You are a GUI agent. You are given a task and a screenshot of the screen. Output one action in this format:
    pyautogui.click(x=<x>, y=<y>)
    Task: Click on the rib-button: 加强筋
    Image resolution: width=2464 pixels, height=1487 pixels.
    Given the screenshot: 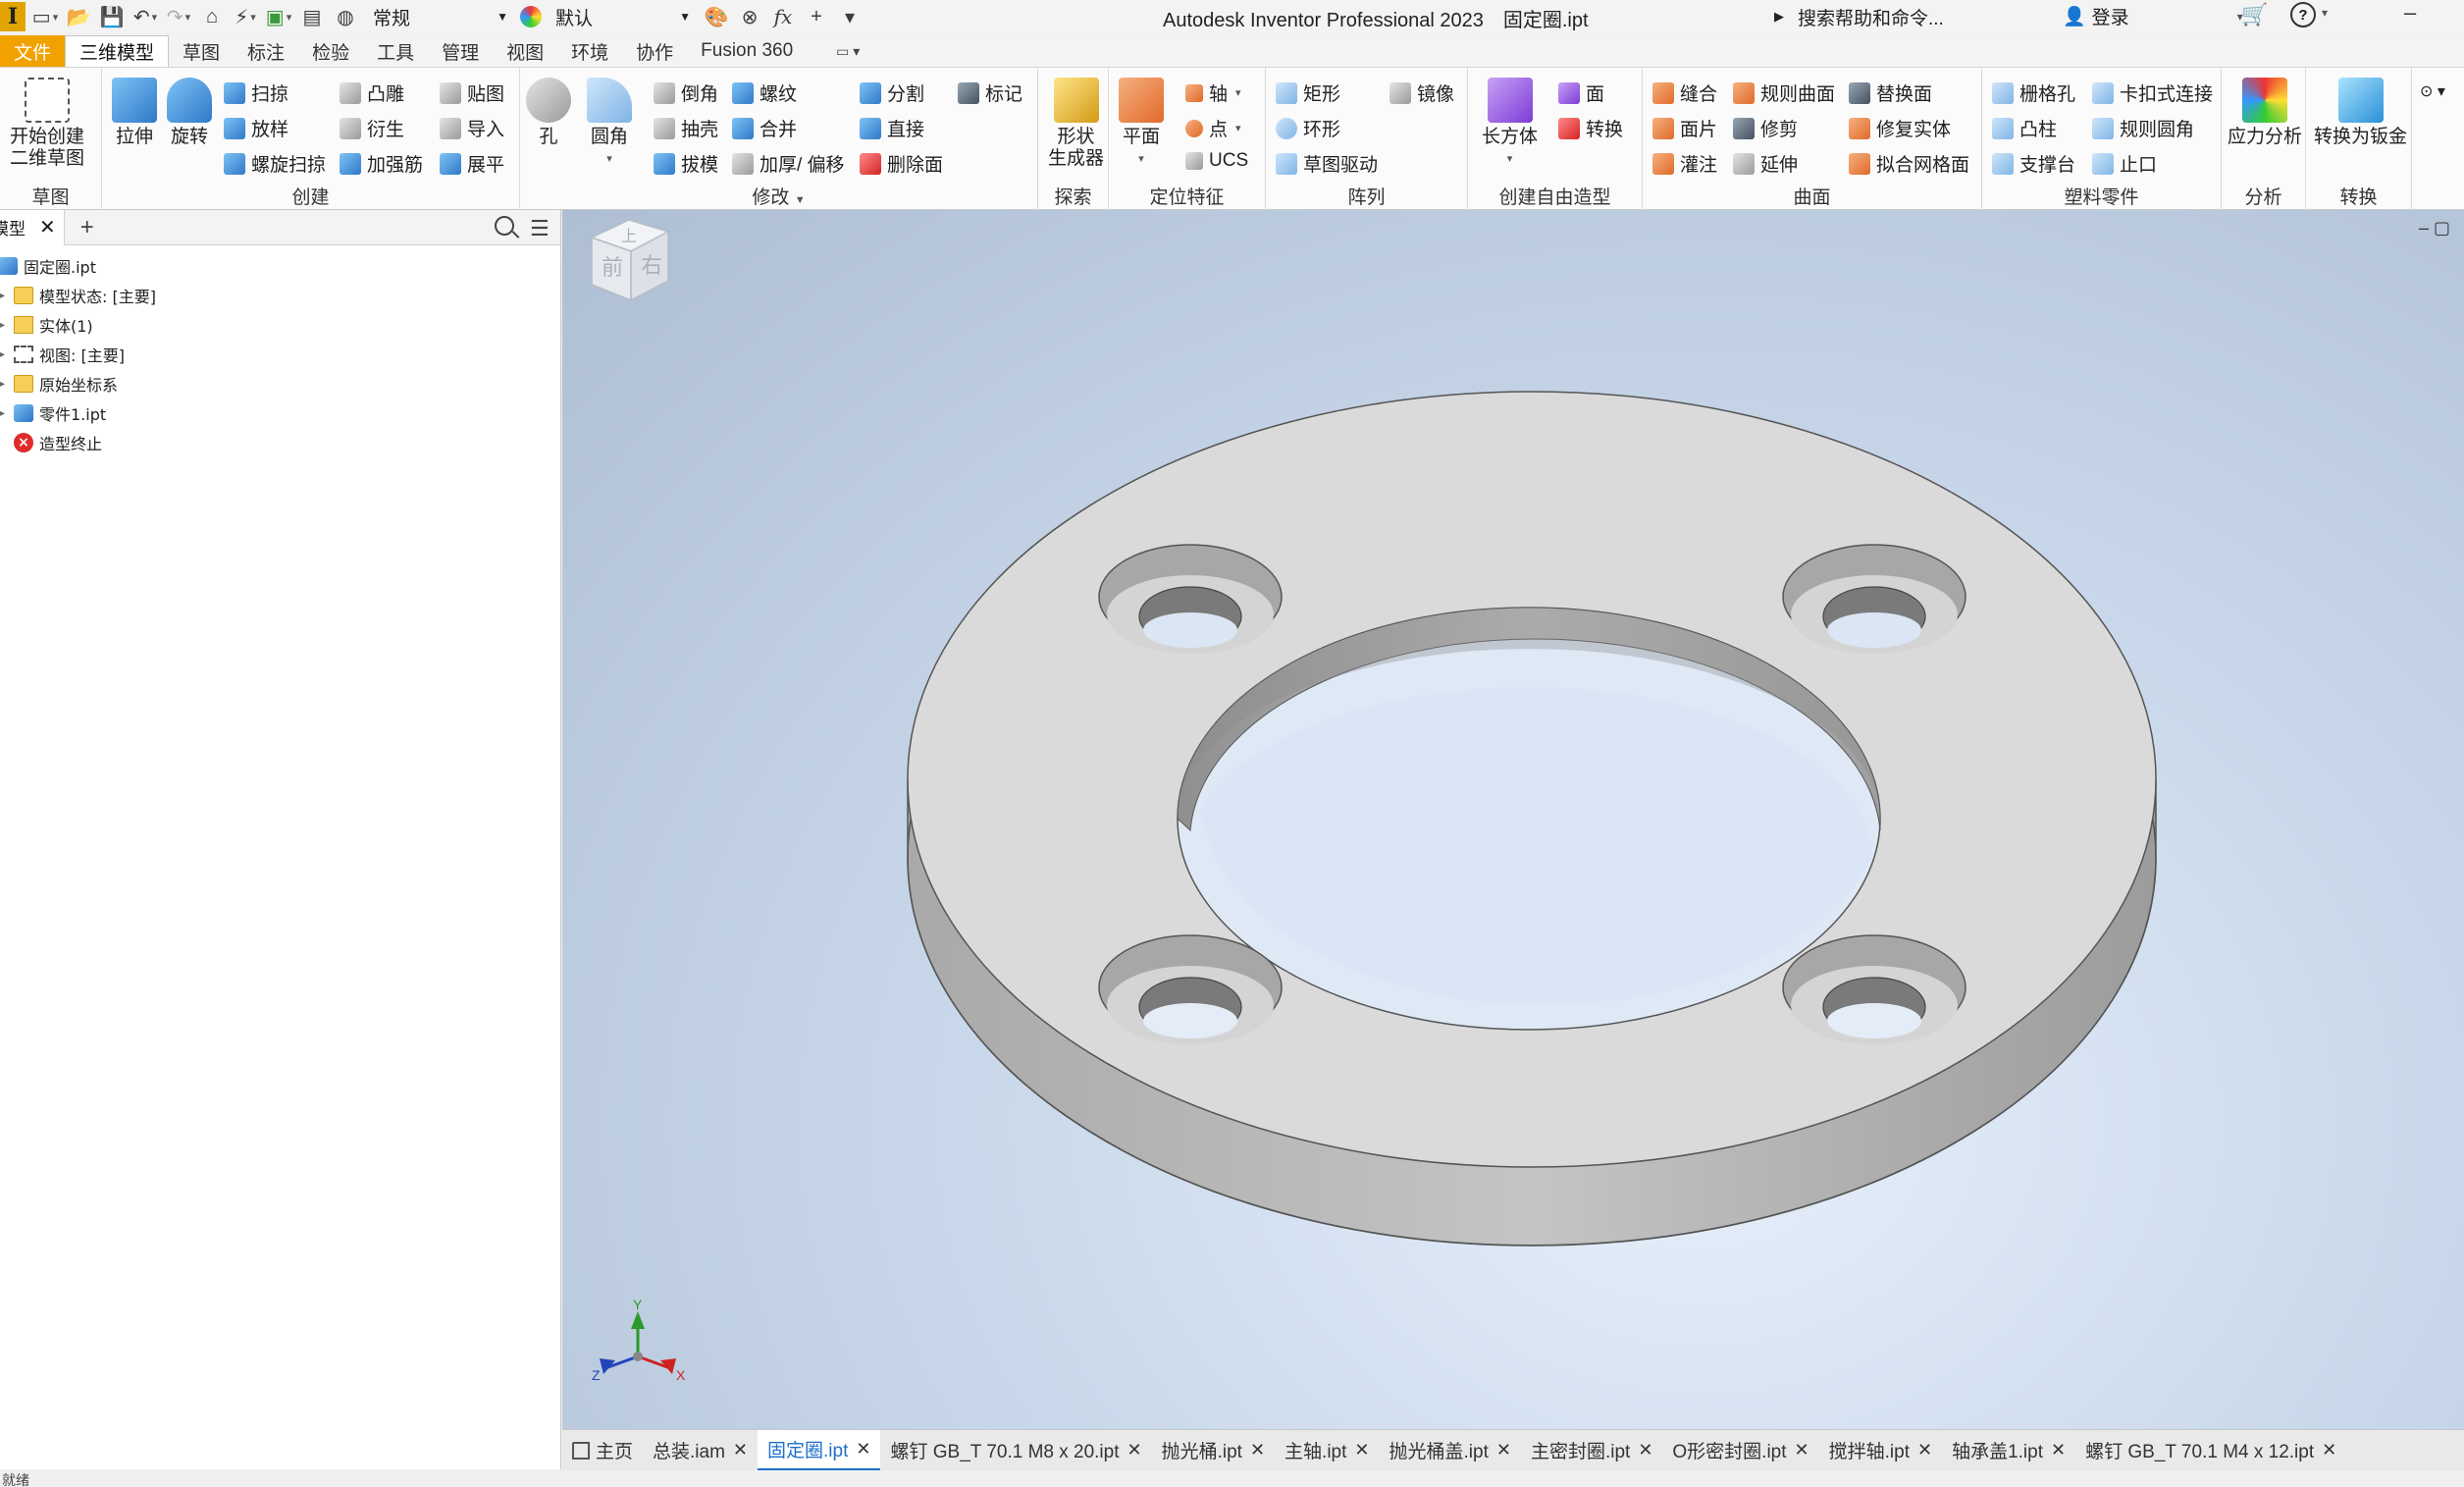 What is the action you would take?
    pyautogui.click(x=381, y=163)
    